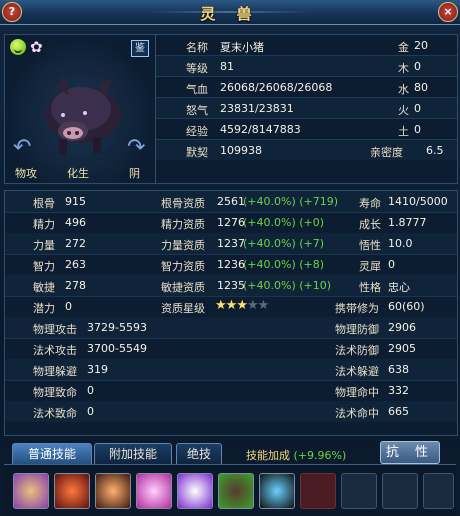  Describe the element at coordinates (231, 328) in the screenshot. I see `combat-row: 物理攻击 3729-5593 物理防御 2906` at that location.